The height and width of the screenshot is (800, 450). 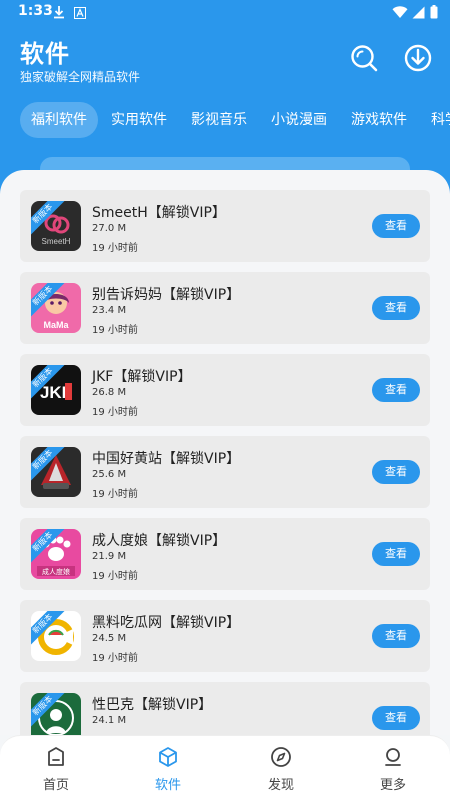 I want to click on app-icon-label: SmeetH, so click(x=56, y=241).